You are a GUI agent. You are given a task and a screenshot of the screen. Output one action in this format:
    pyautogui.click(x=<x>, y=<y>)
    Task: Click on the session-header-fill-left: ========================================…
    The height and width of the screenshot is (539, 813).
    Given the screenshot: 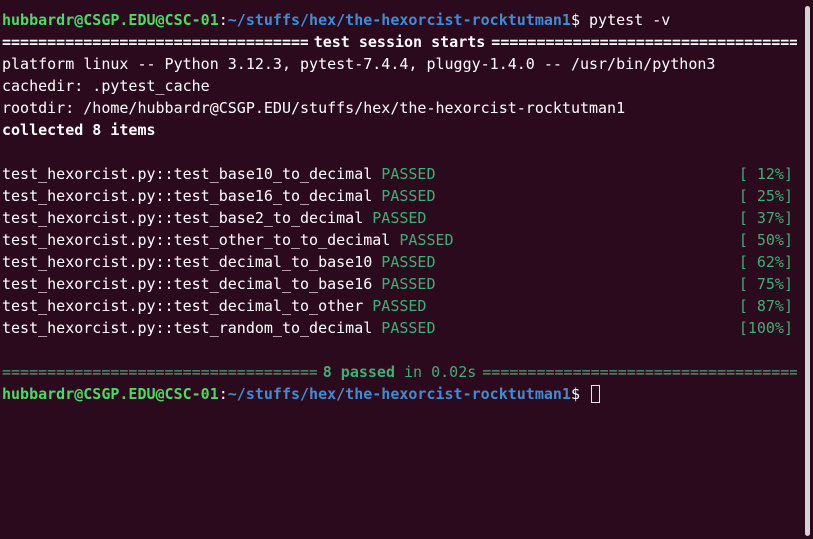 What is the action you would take?
    pyautogui.click(x=155, y=42)
    